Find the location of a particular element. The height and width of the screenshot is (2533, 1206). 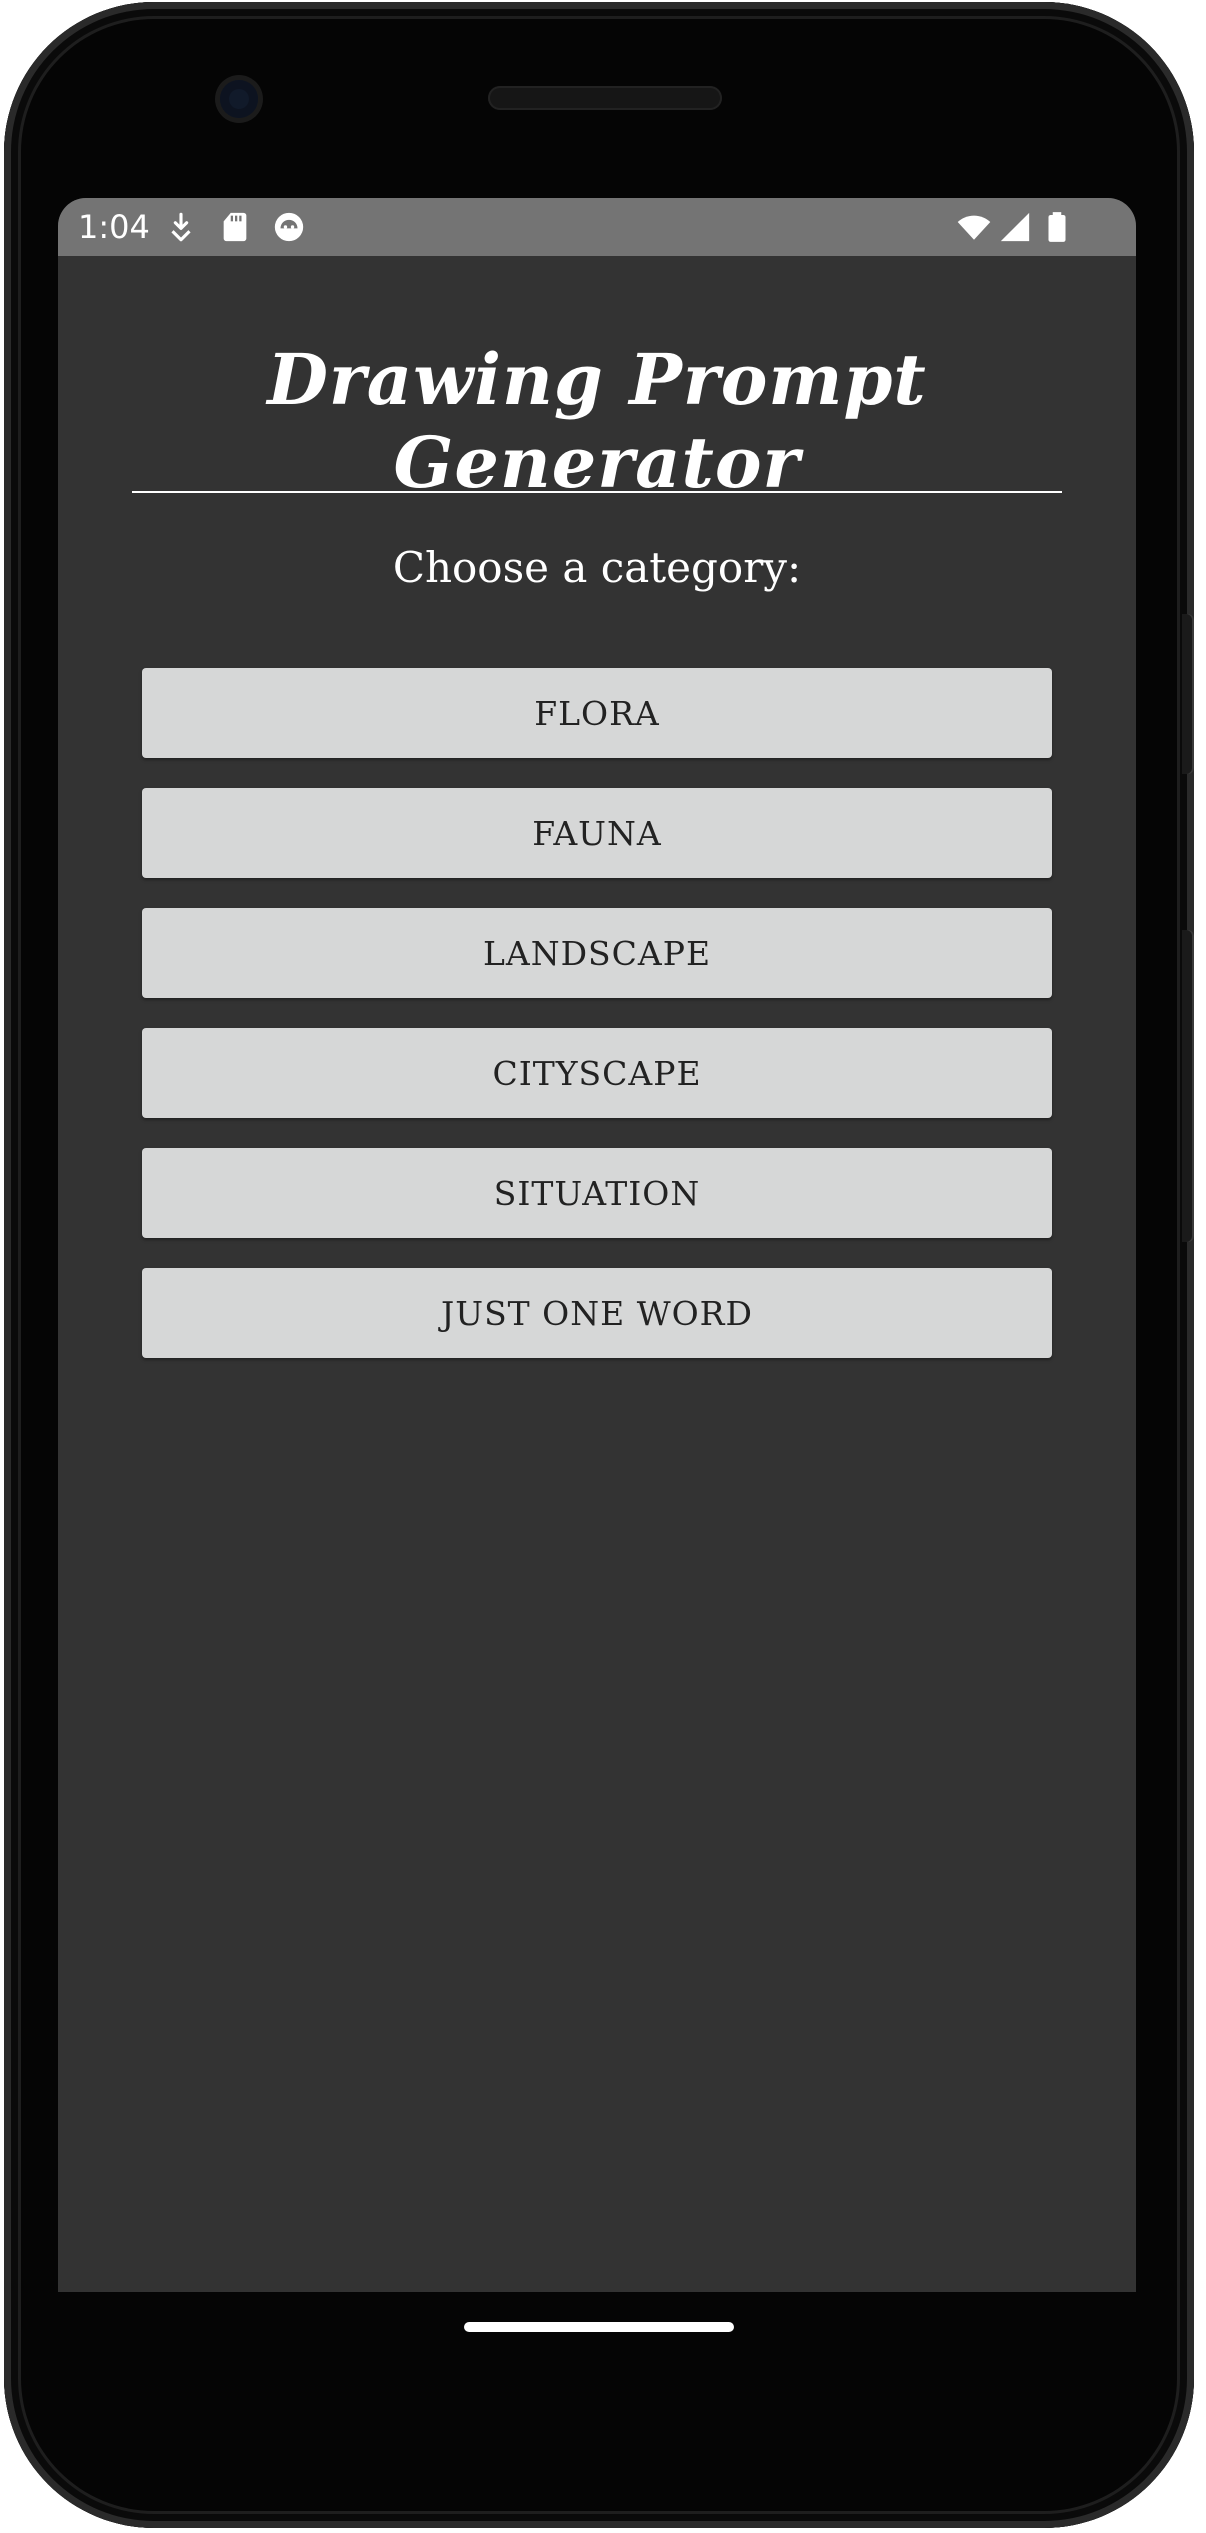

battery-icon is located at coordinates (1057, 227).